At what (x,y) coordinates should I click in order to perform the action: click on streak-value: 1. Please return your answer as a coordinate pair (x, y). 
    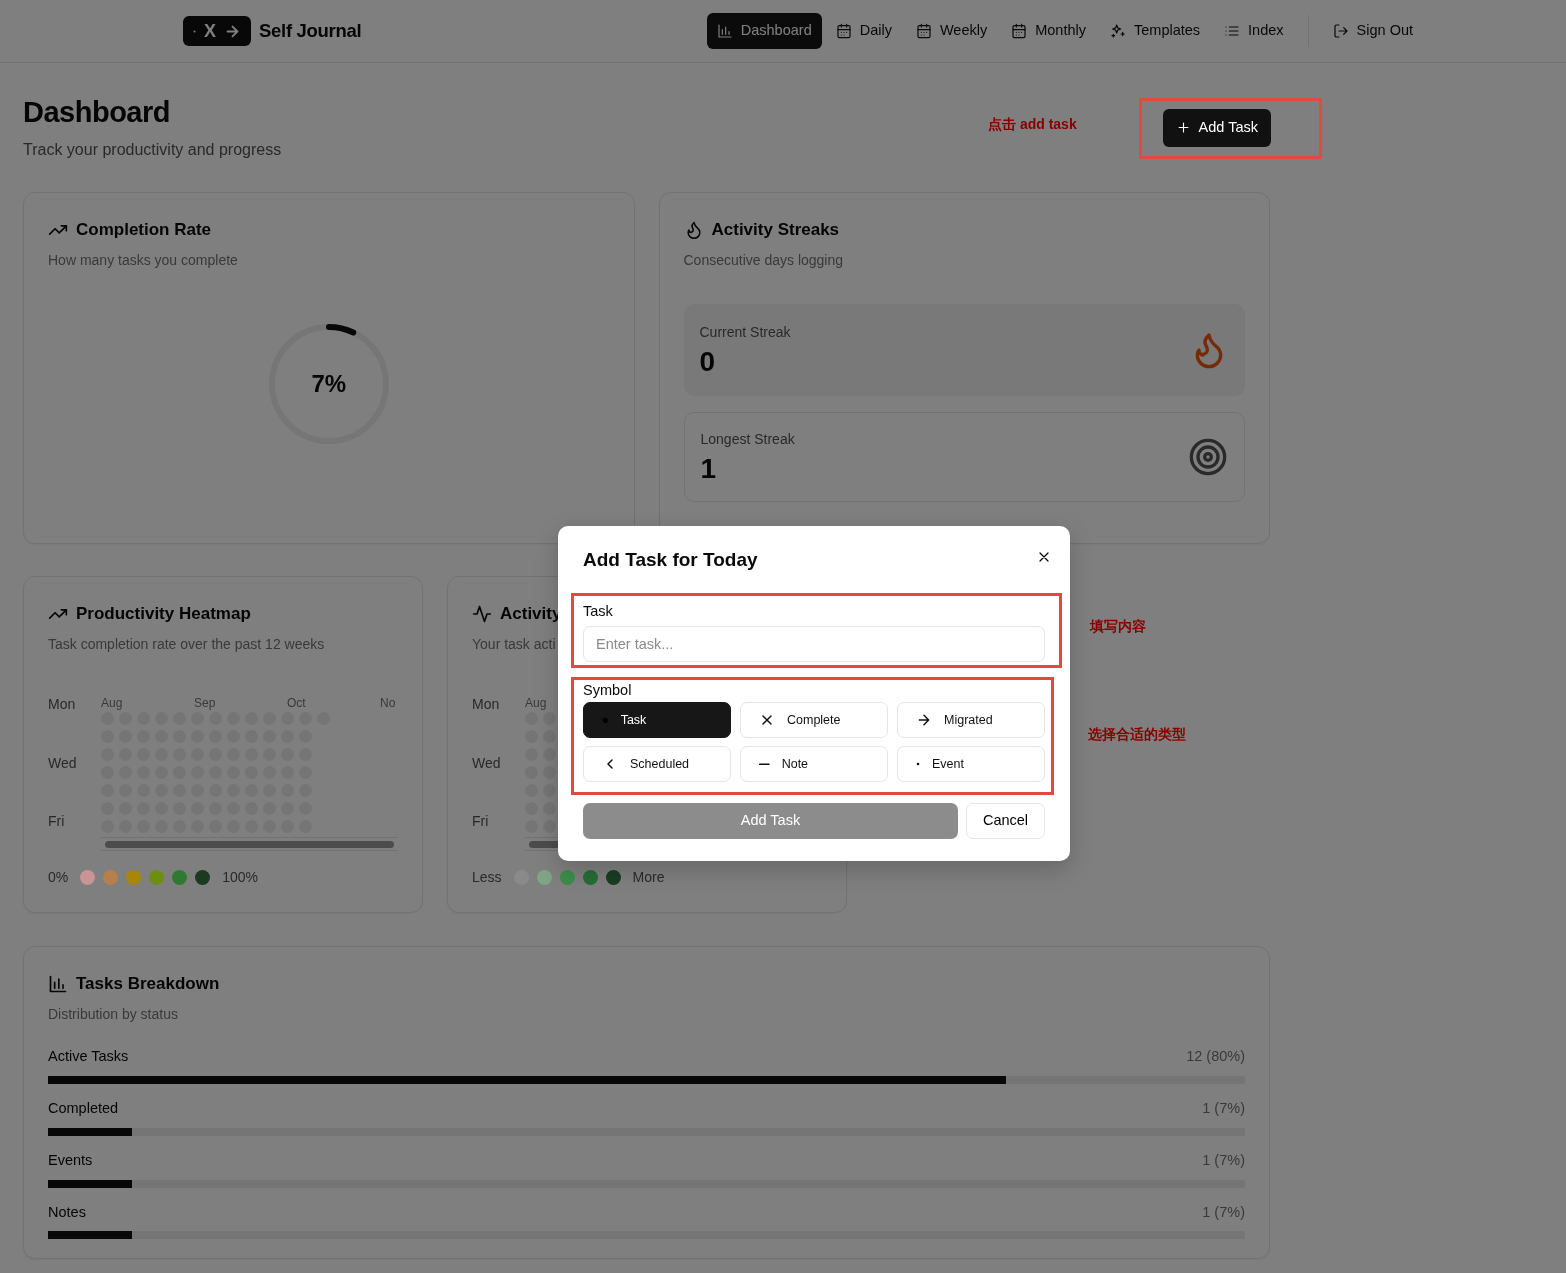
    Looking at the image, I should click on (709, 470).